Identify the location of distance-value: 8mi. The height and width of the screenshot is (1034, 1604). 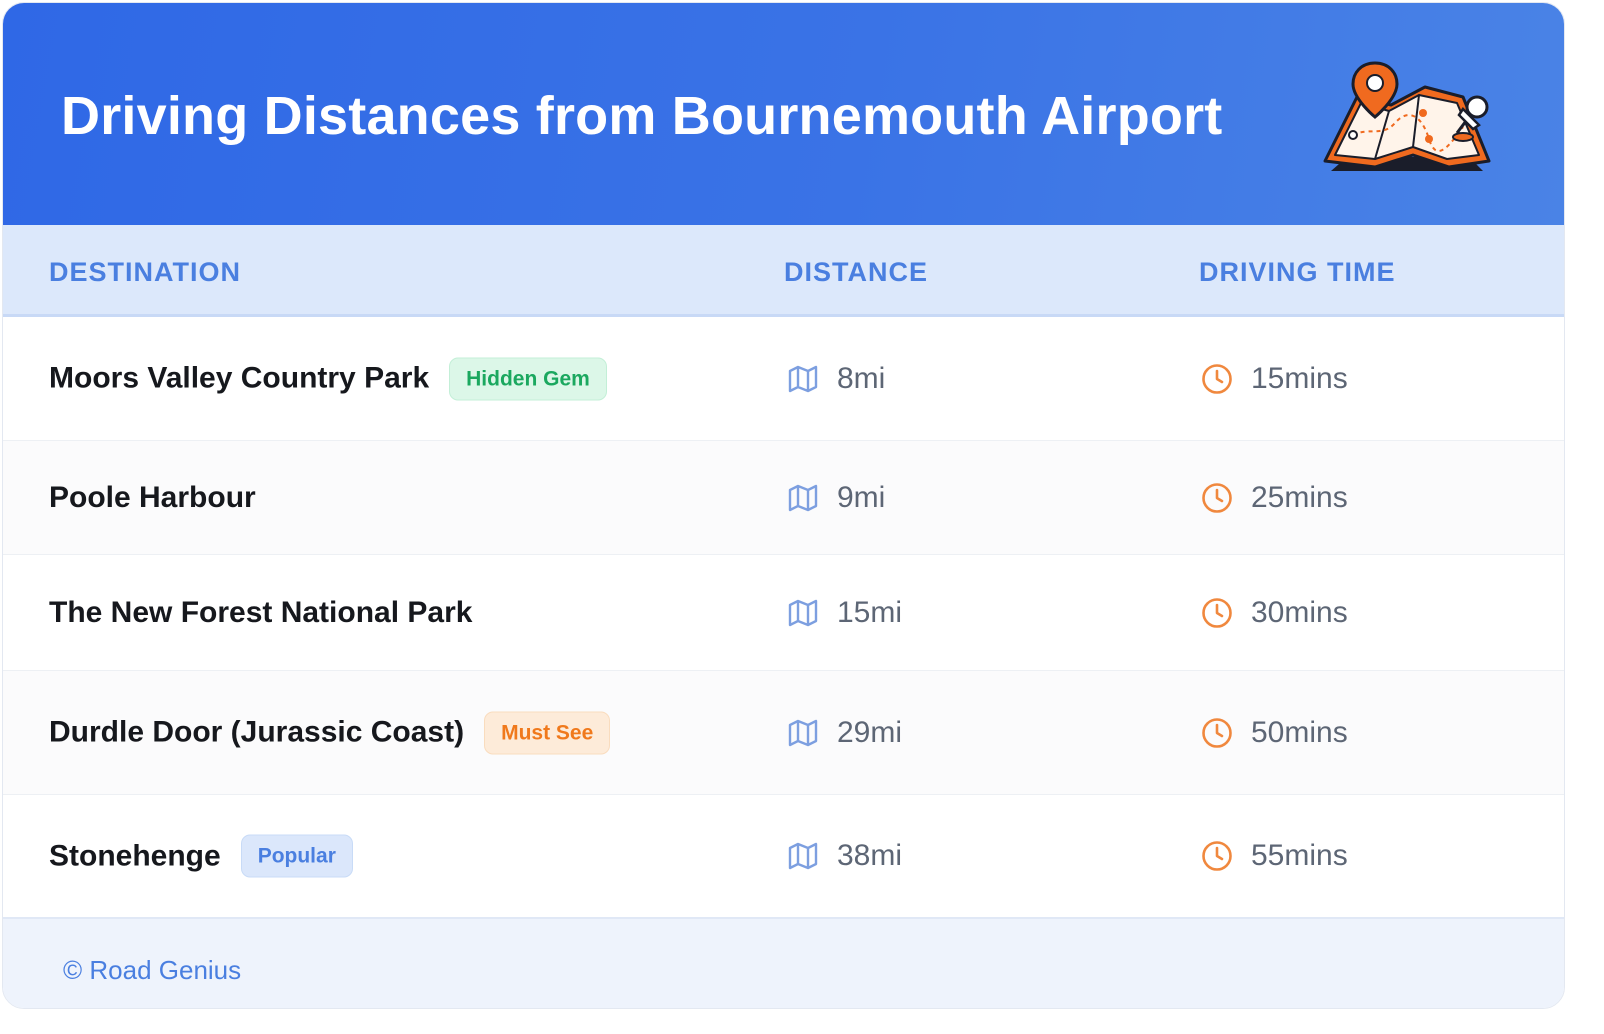
(861, 378).